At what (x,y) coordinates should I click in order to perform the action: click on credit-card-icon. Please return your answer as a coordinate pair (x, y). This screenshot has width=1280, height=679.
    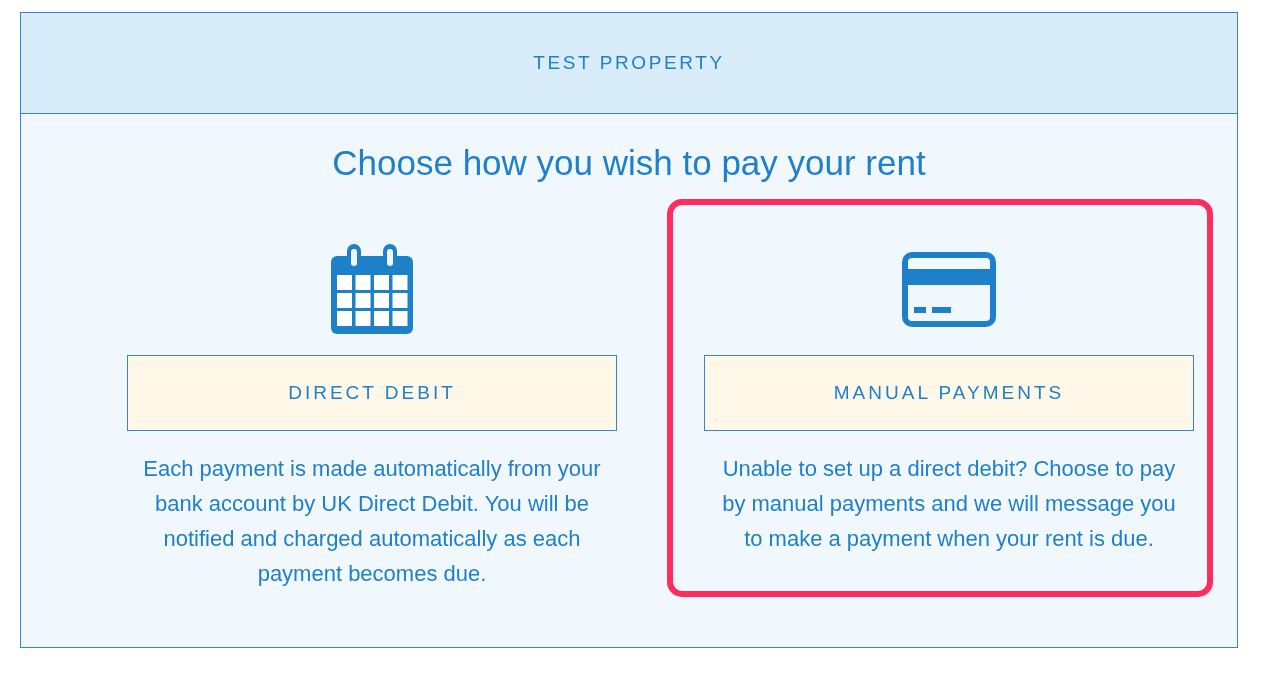
    Looking at the image, I should click on (949, 289).